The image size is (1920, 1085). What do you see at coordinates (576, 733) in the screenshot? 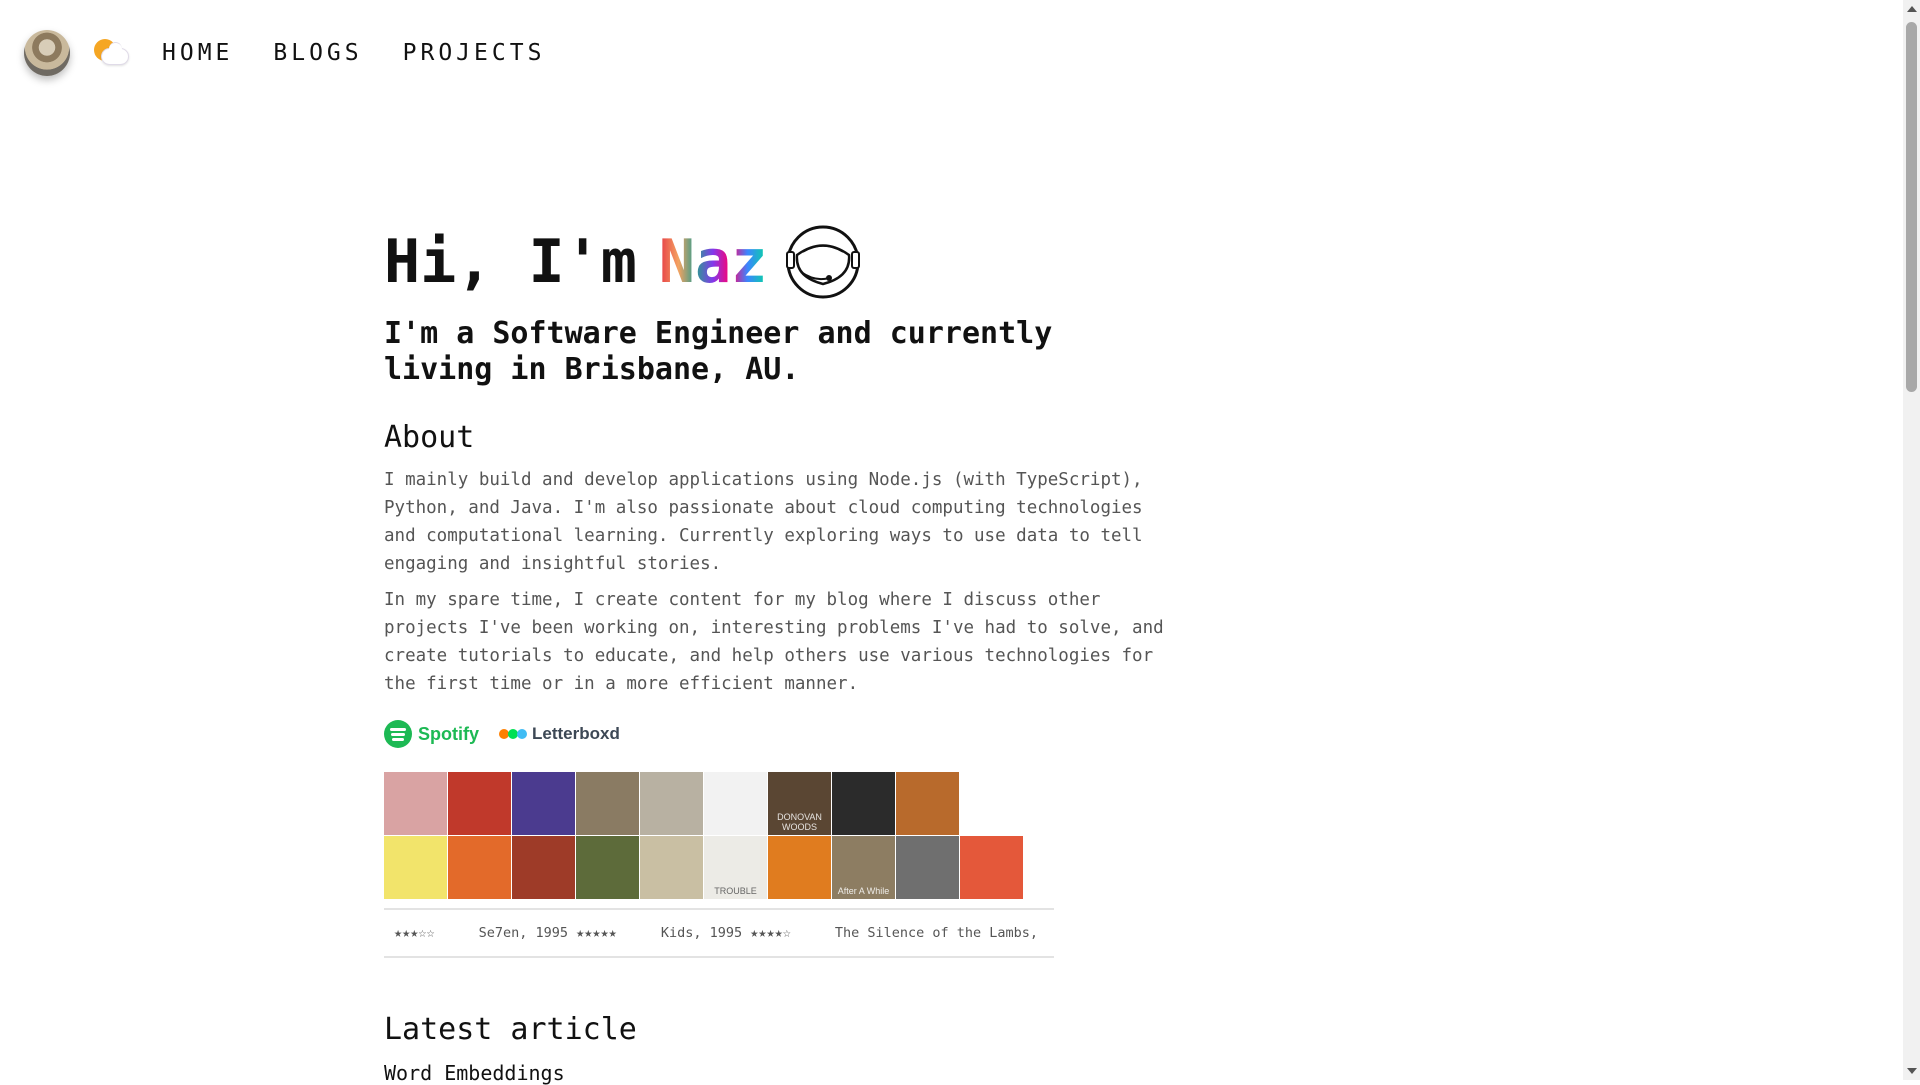
I see `letterboxd-label: Letterboxd` at bounding box center [576, 733].